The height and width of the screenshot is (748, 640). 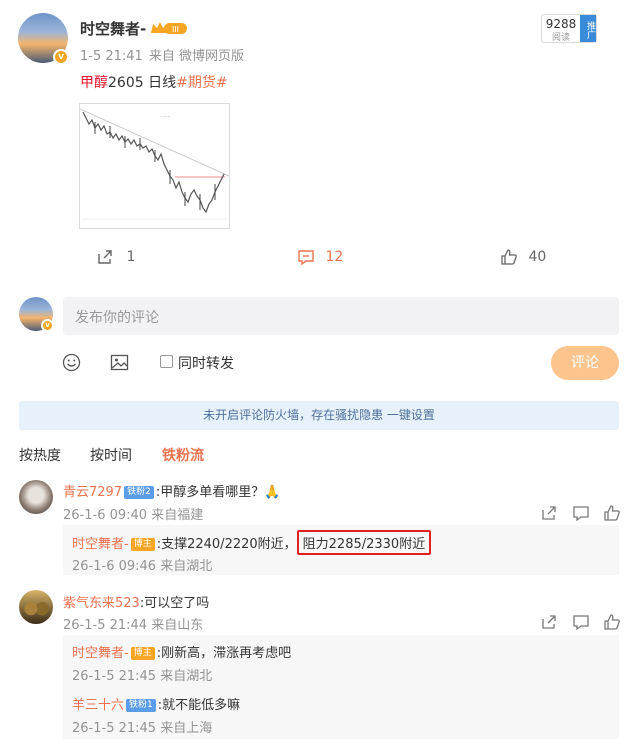 I want to click on tab-iron-fans: 铁粉流, so click(x=183, y=455).